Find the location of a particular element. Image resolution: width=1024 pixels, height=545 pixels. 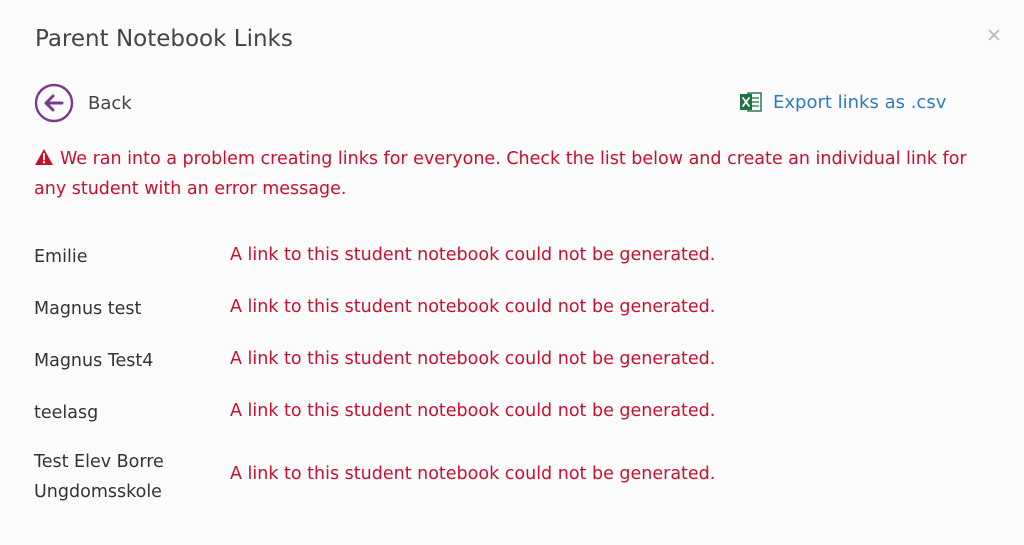

close-button is located at coordinates (994, 35).